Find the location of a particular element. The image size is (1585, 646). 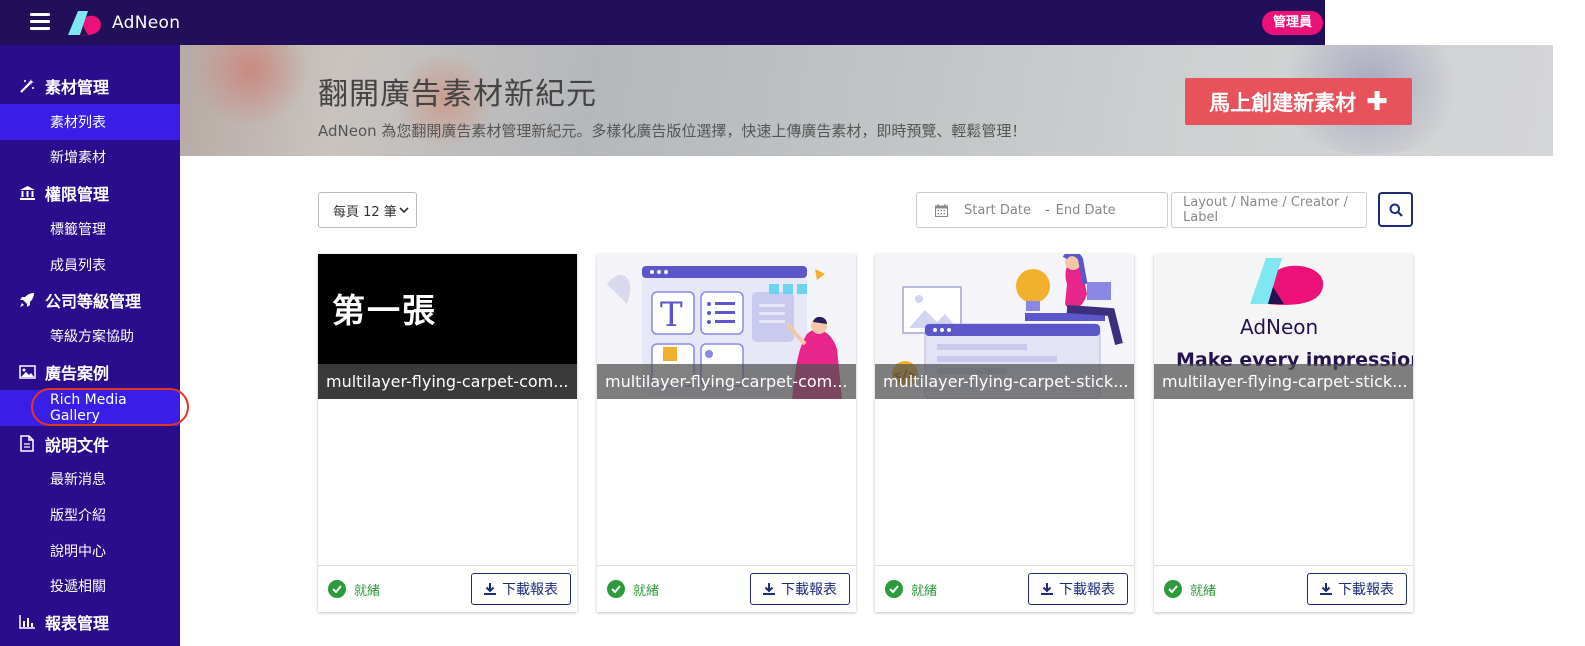

image-icon is located at coordinates (27, 372).